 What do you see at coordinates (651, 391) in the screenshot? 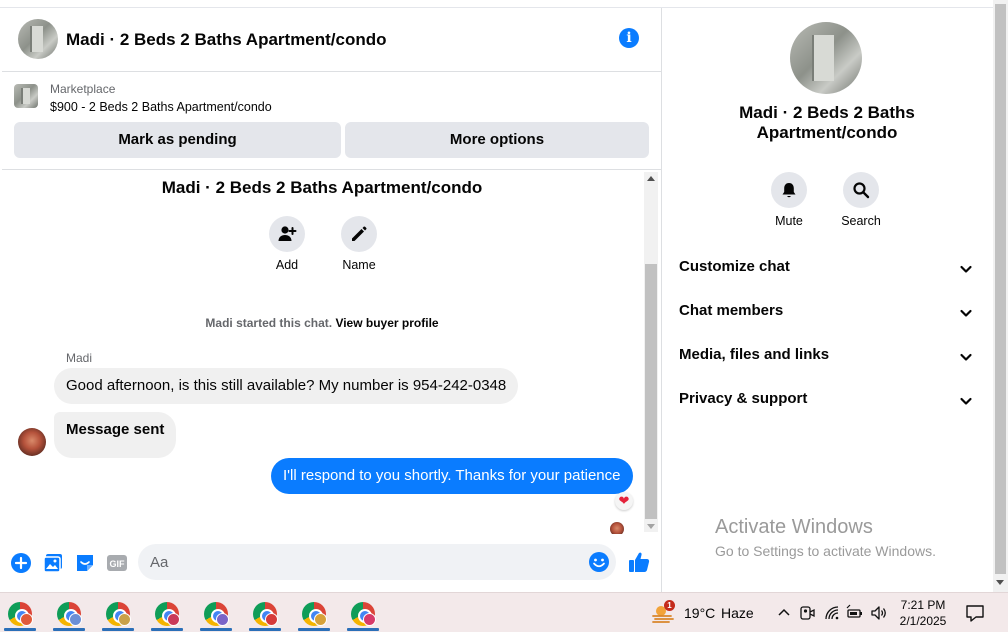
I see `scroll-thumb` at bounding box center [651, 391].